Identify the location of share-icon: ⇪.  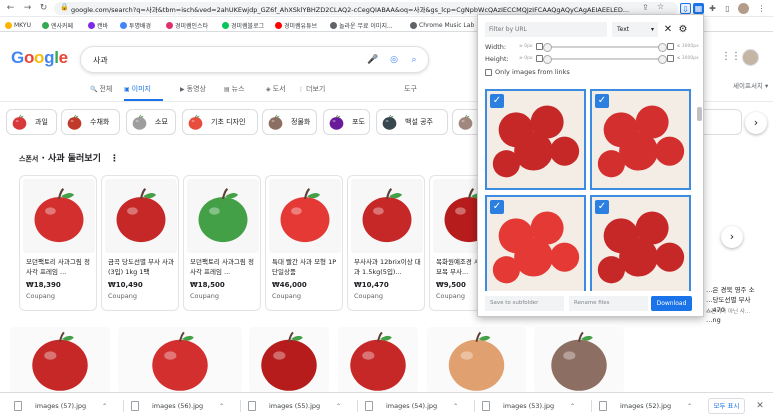
(645, 7).